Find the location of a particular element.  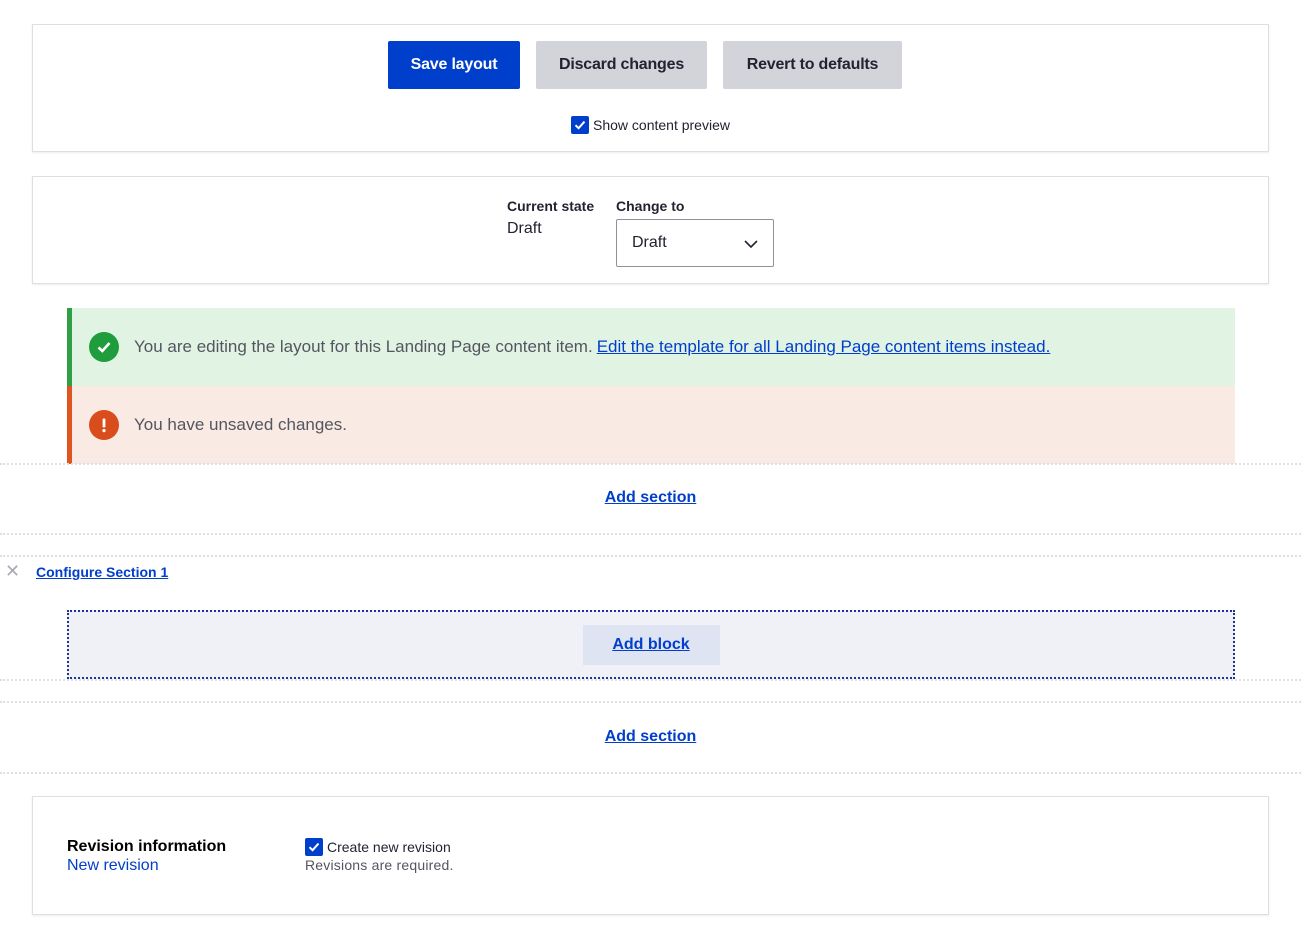

chevron-down-icon is located at coordinates (751, 244).